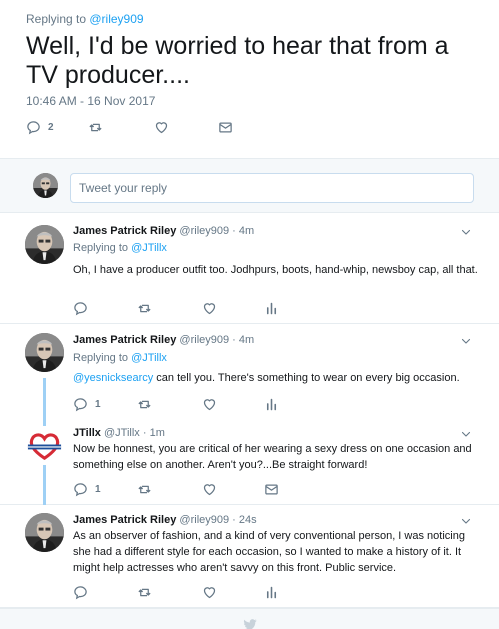 The width and height of the screenshot is (499, 629). I want to click on replying-to-line: Replying to @riley909, so click(85, 19).